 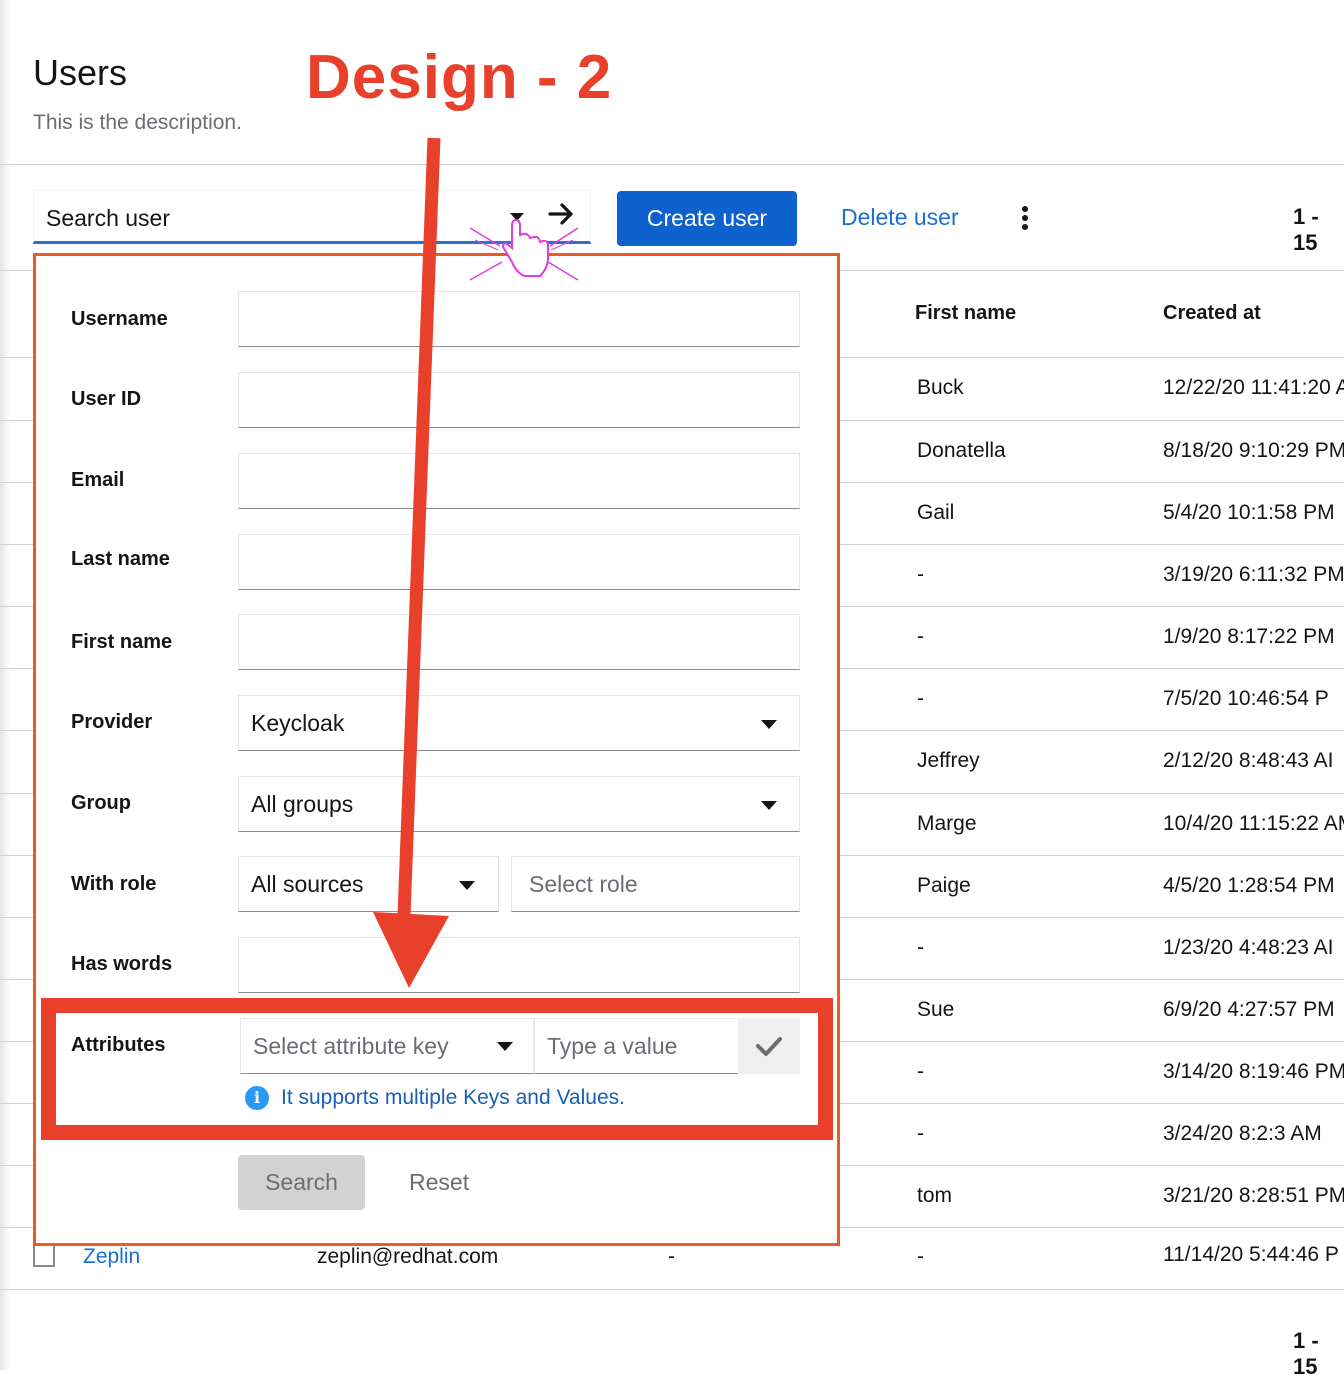 What do you see at coordinates (120, 559) in the screenshot?
I see `last-name-label: Last name` at bounding box center [120, 559].